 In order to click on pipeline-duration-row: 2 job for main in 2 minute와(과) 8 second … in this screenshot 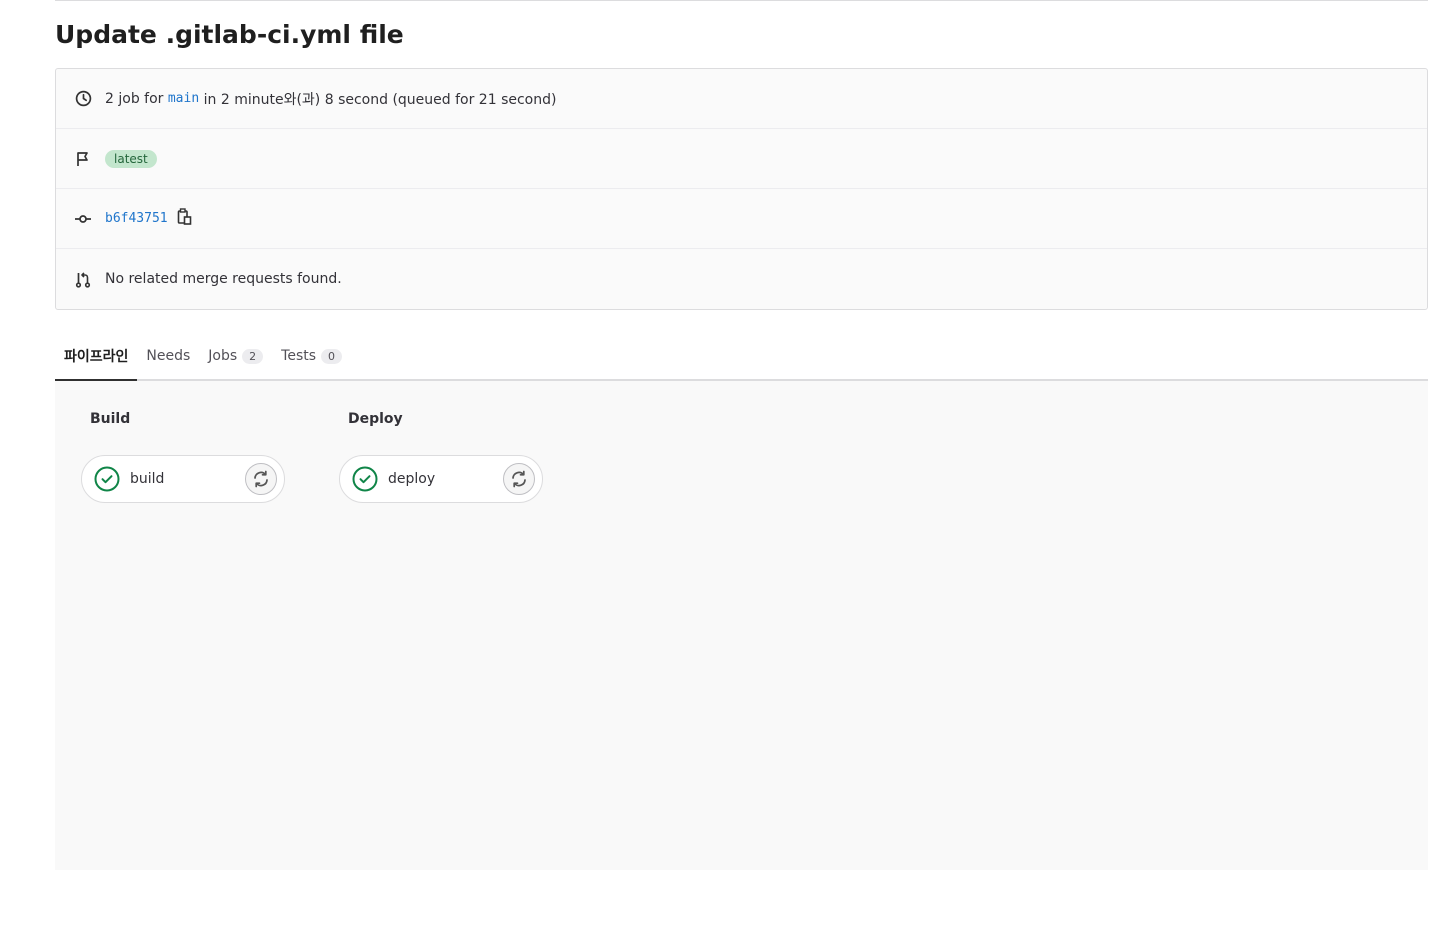, I will do `click(741, 99)`.